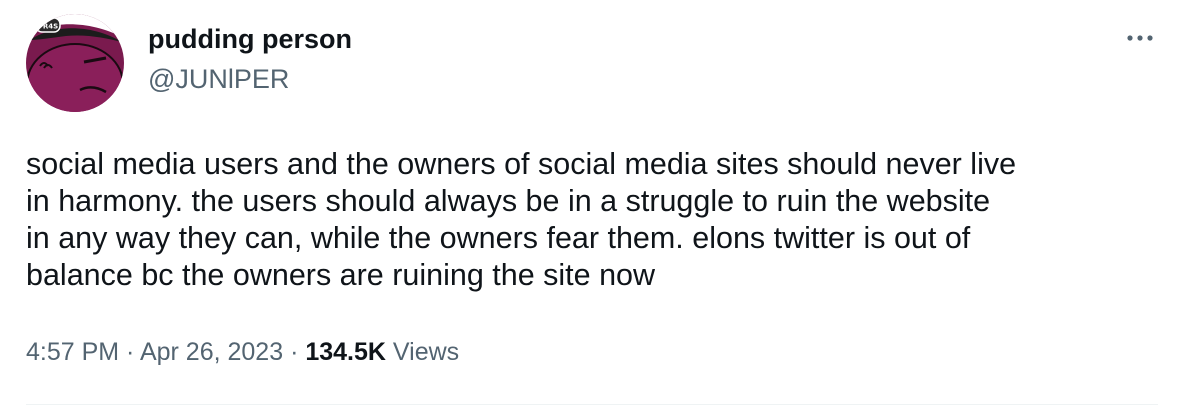 Image resolution: width=1188 pixels, height=416 pixels. What do you see at coordinates (422, 352) in the screenshot?
I see `views-label: Views` at bounding box center [422, 352].